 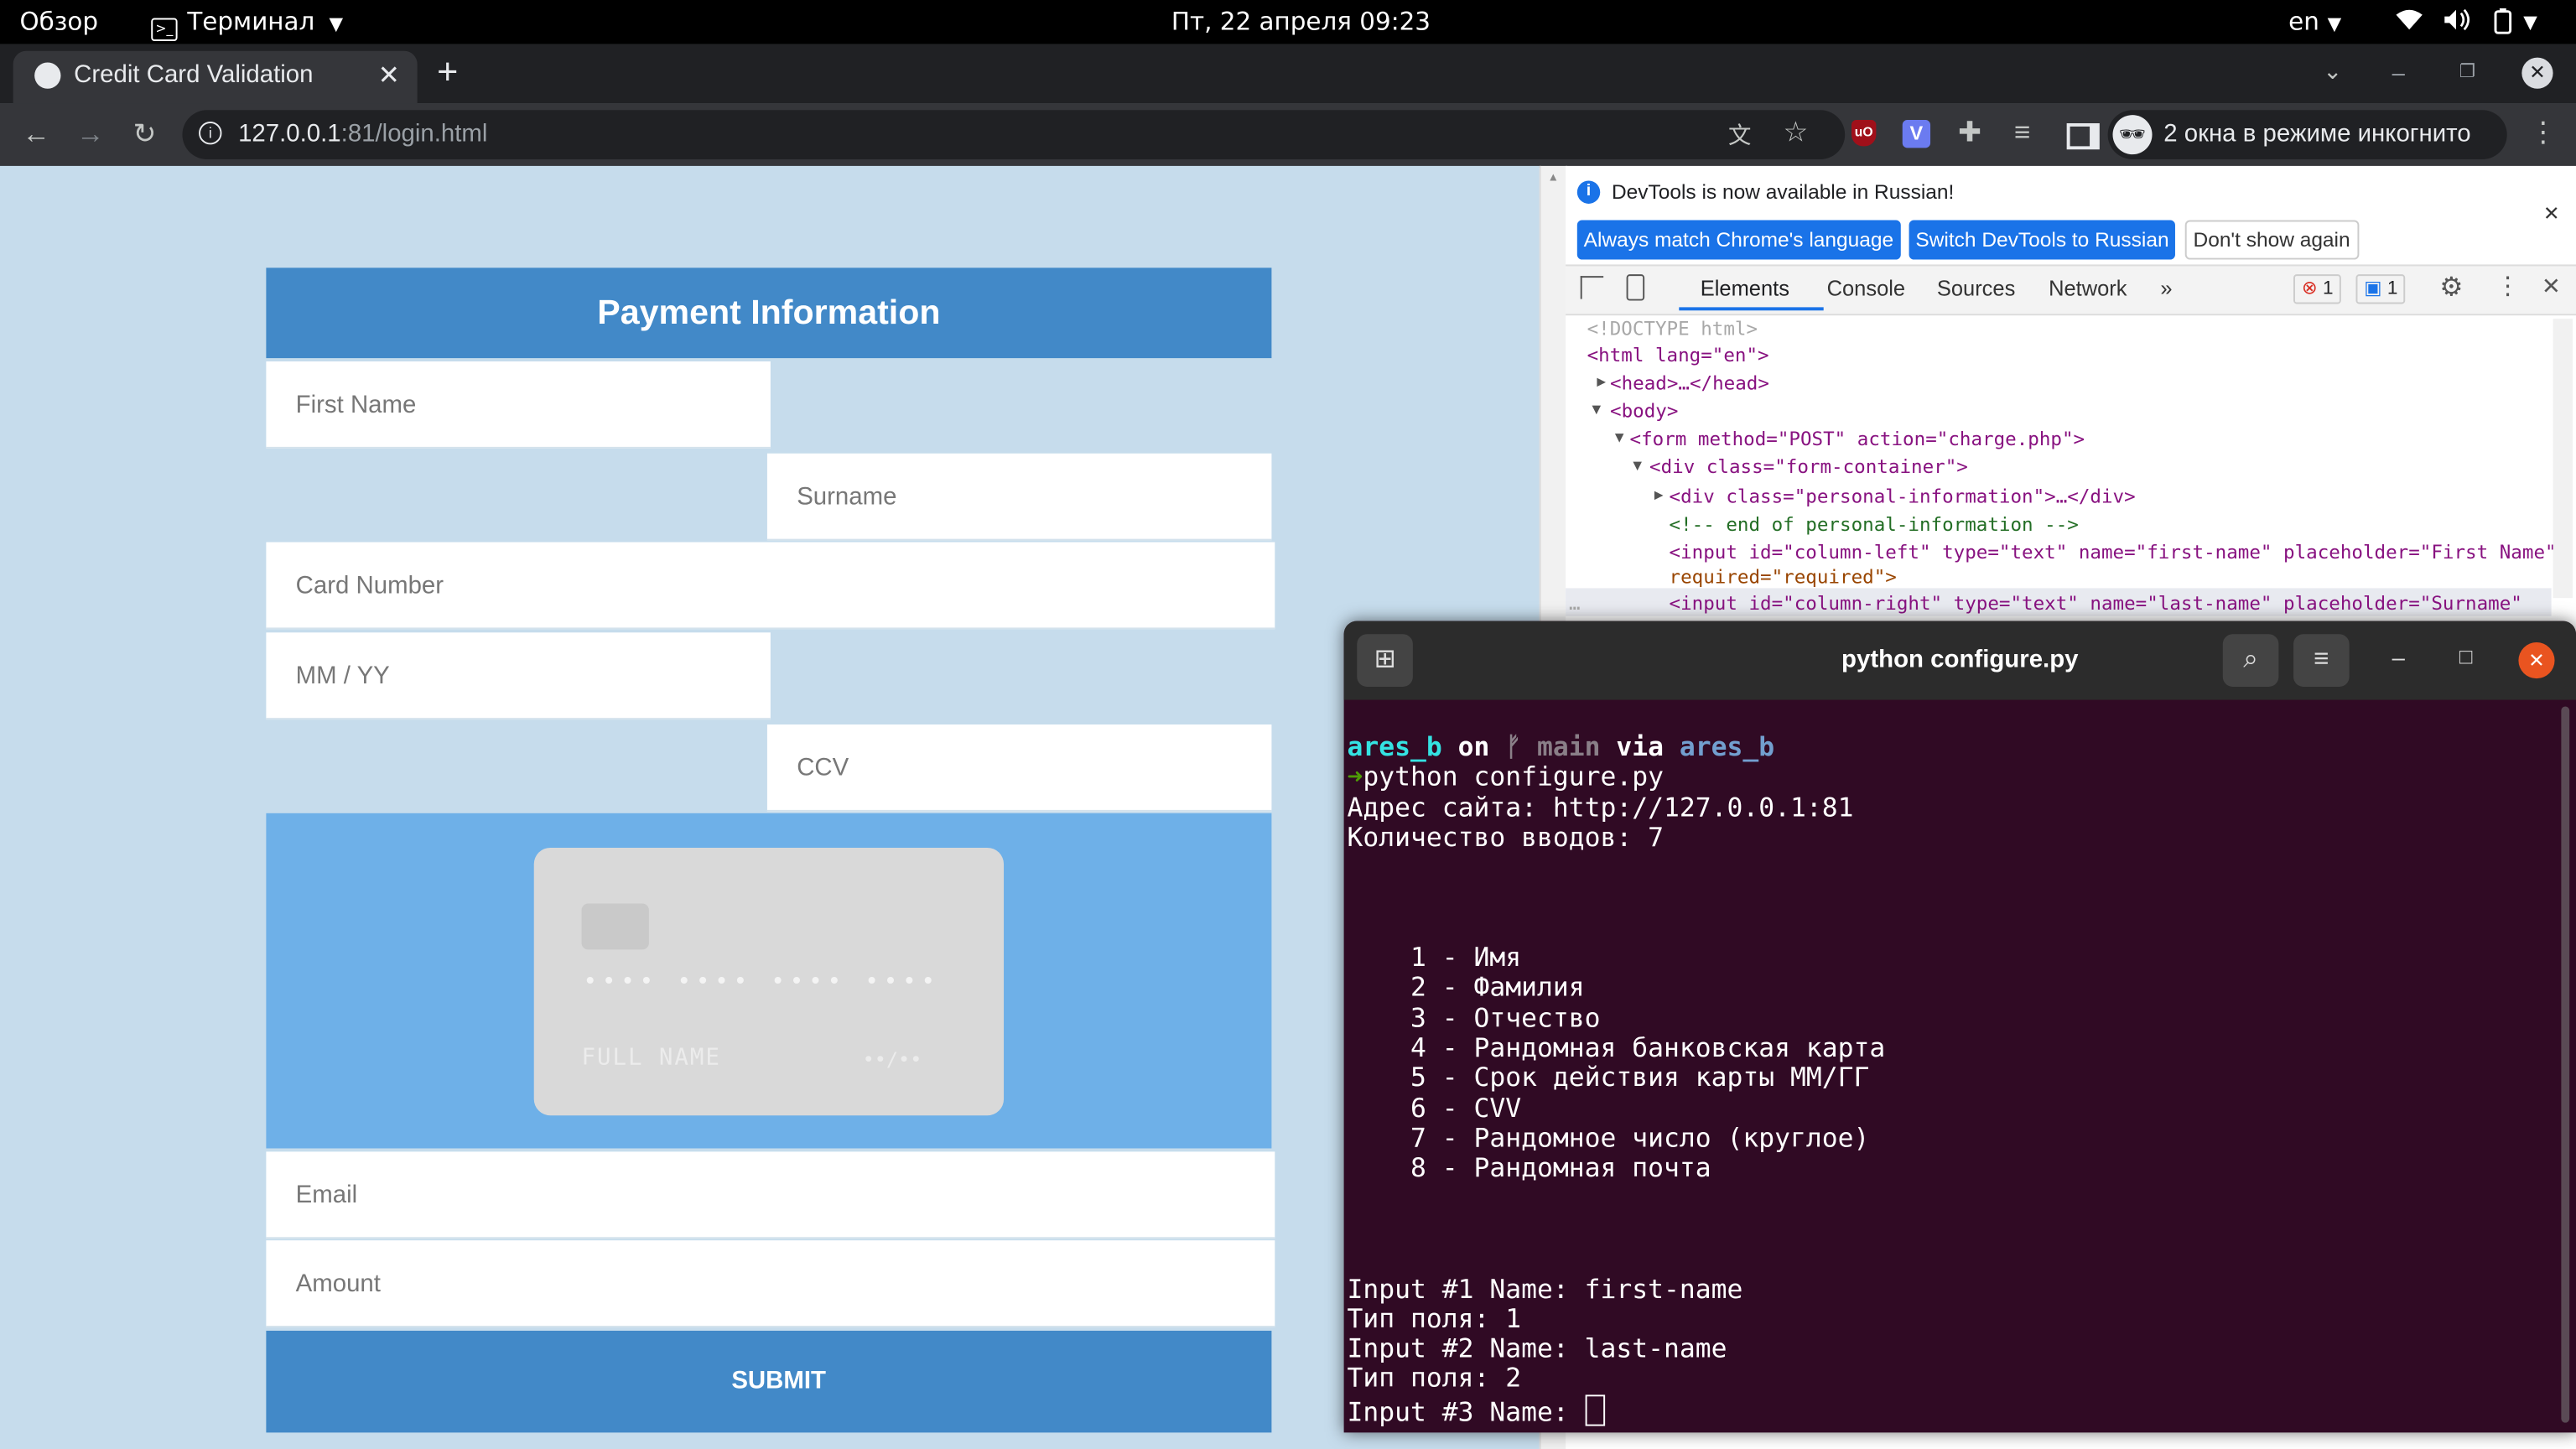 What do you see at coordinates (1866, 288) in the screenshot?
I see `tab-console: Console` at bounding box center [1866, 288].